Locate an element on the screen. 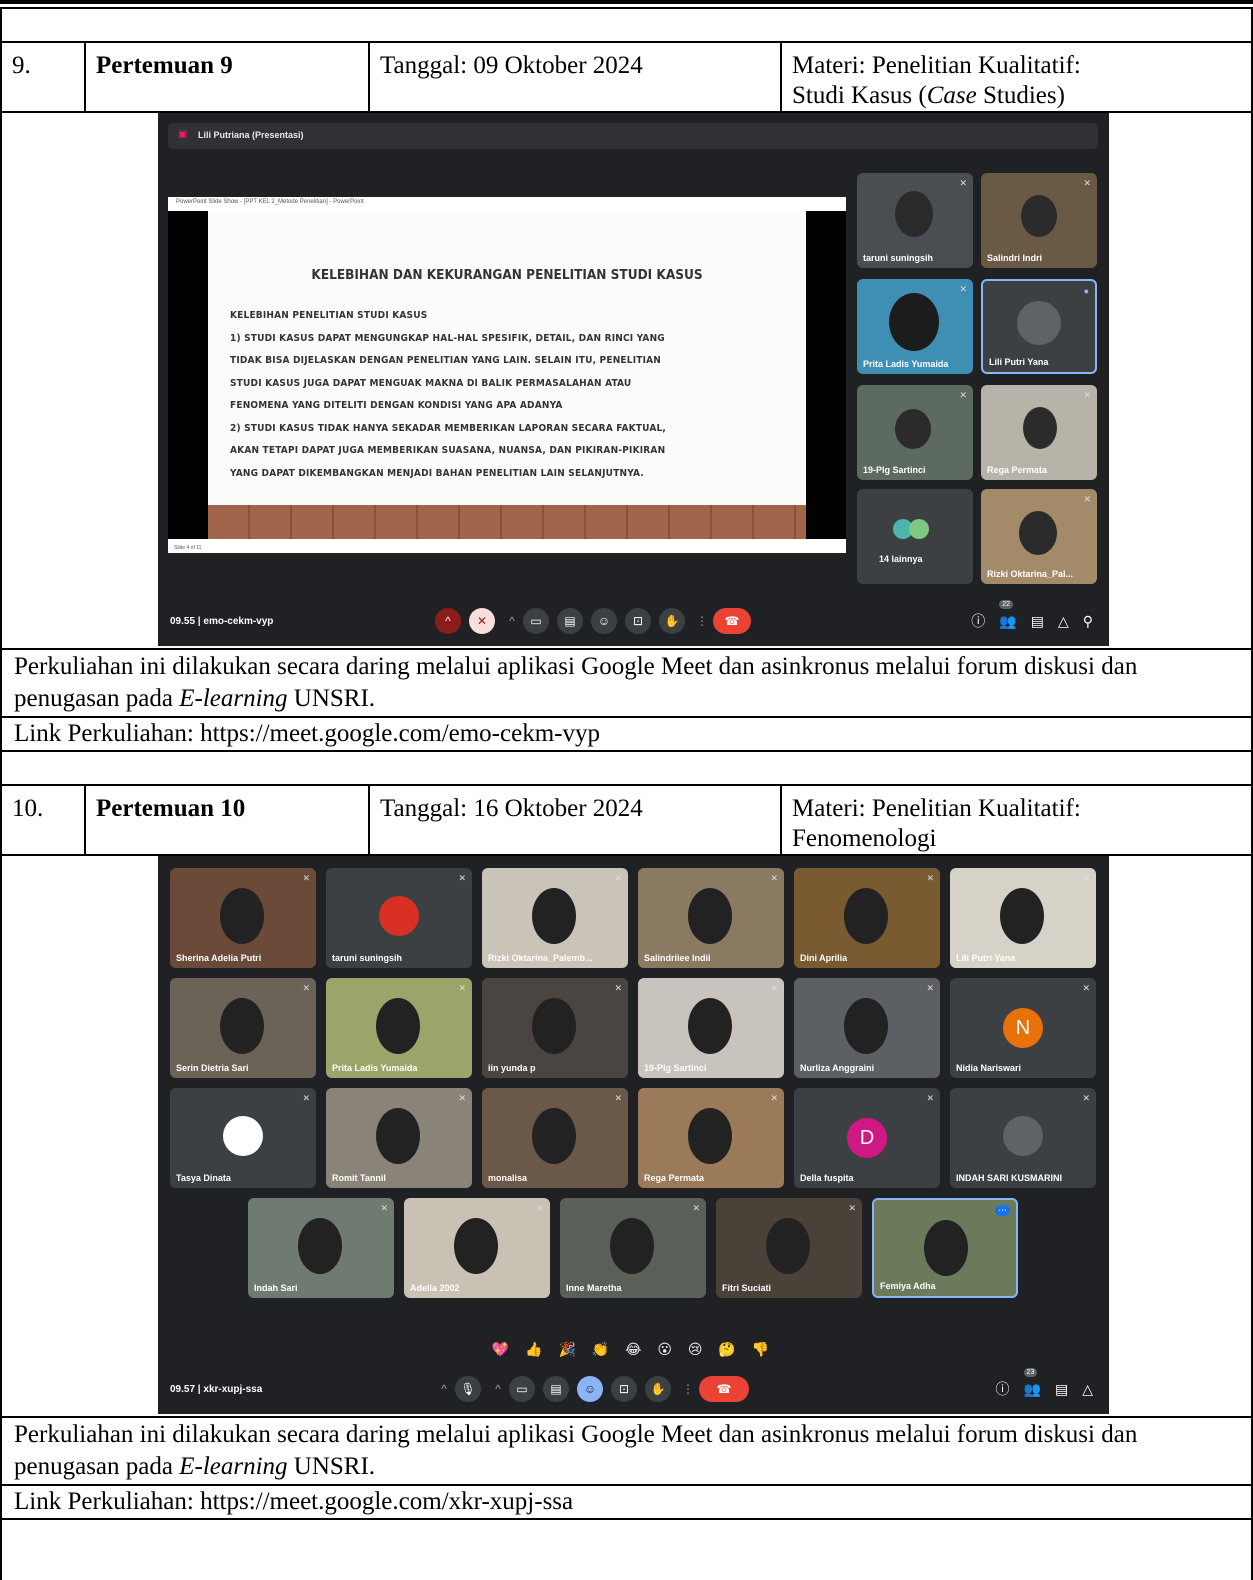 The image size is (1253, 1580). initial-avatar: D is located at coordinates (867, 1138).